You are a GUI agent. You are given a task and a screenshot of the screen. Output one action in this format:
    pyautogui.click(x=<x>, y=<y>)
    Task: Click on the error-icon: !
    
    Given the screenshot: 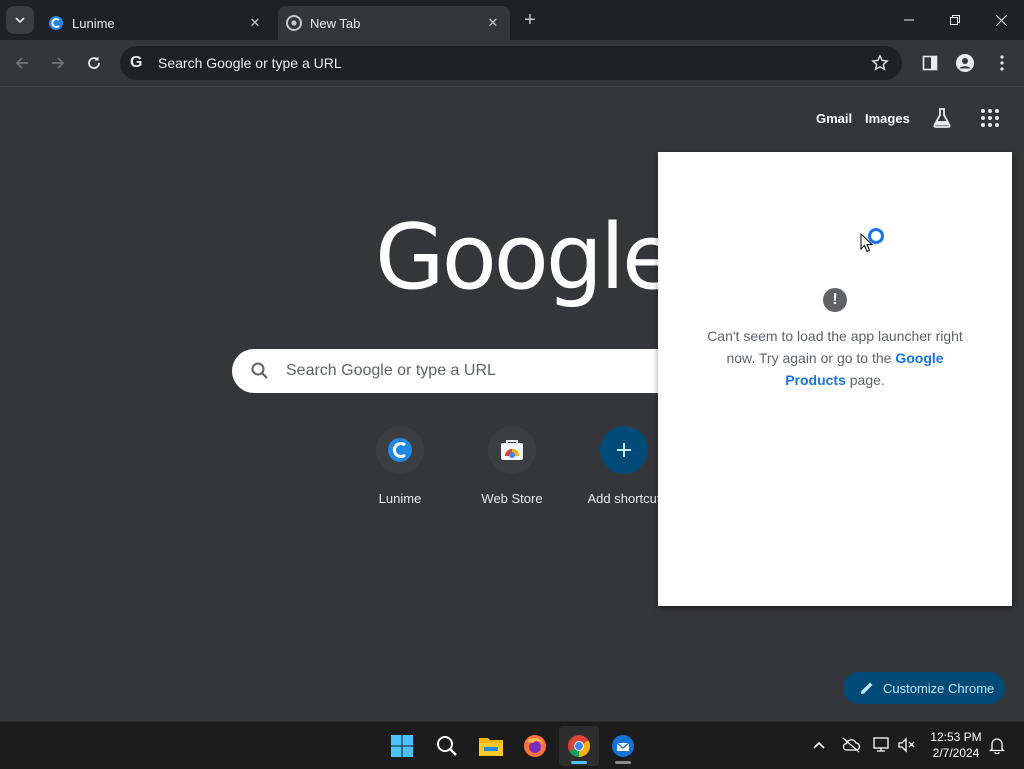 What is the action you would take?
    pyautogui.click(x=835, y=300)
    